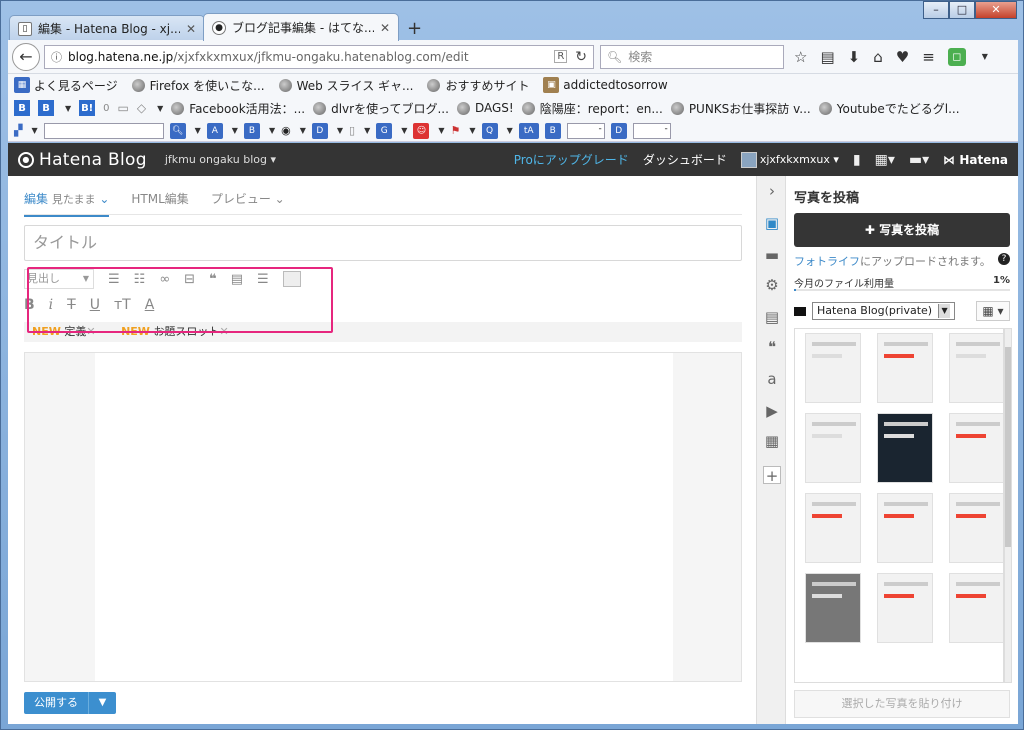 This screenshot has height=730, width=1024. Describe the element at coordinates (772, 255) in the screenshot. I see `folder-icon: ▬` at that location.